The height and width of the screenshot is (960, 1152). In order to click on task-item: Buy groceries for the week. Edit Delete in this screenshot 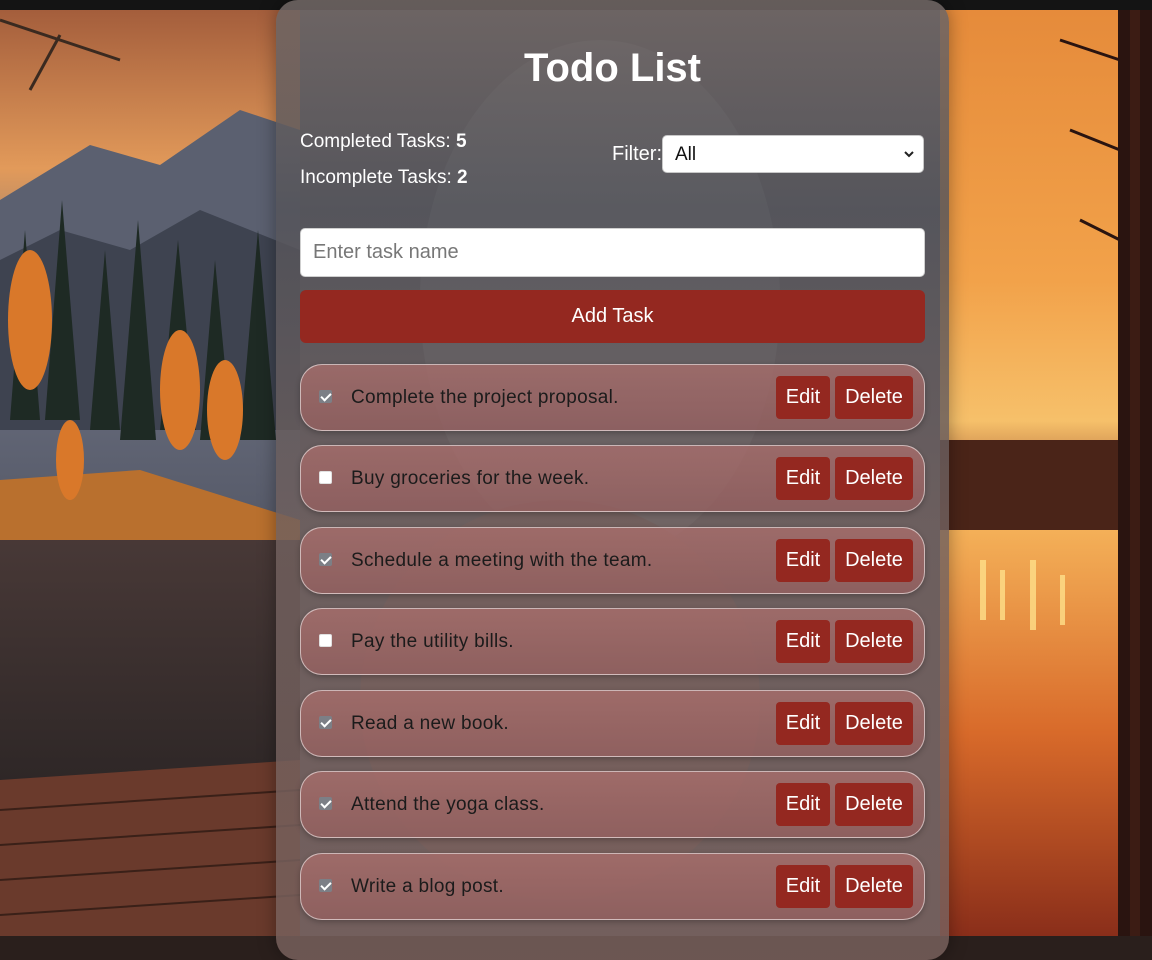, I will do `click(612, 478)`.